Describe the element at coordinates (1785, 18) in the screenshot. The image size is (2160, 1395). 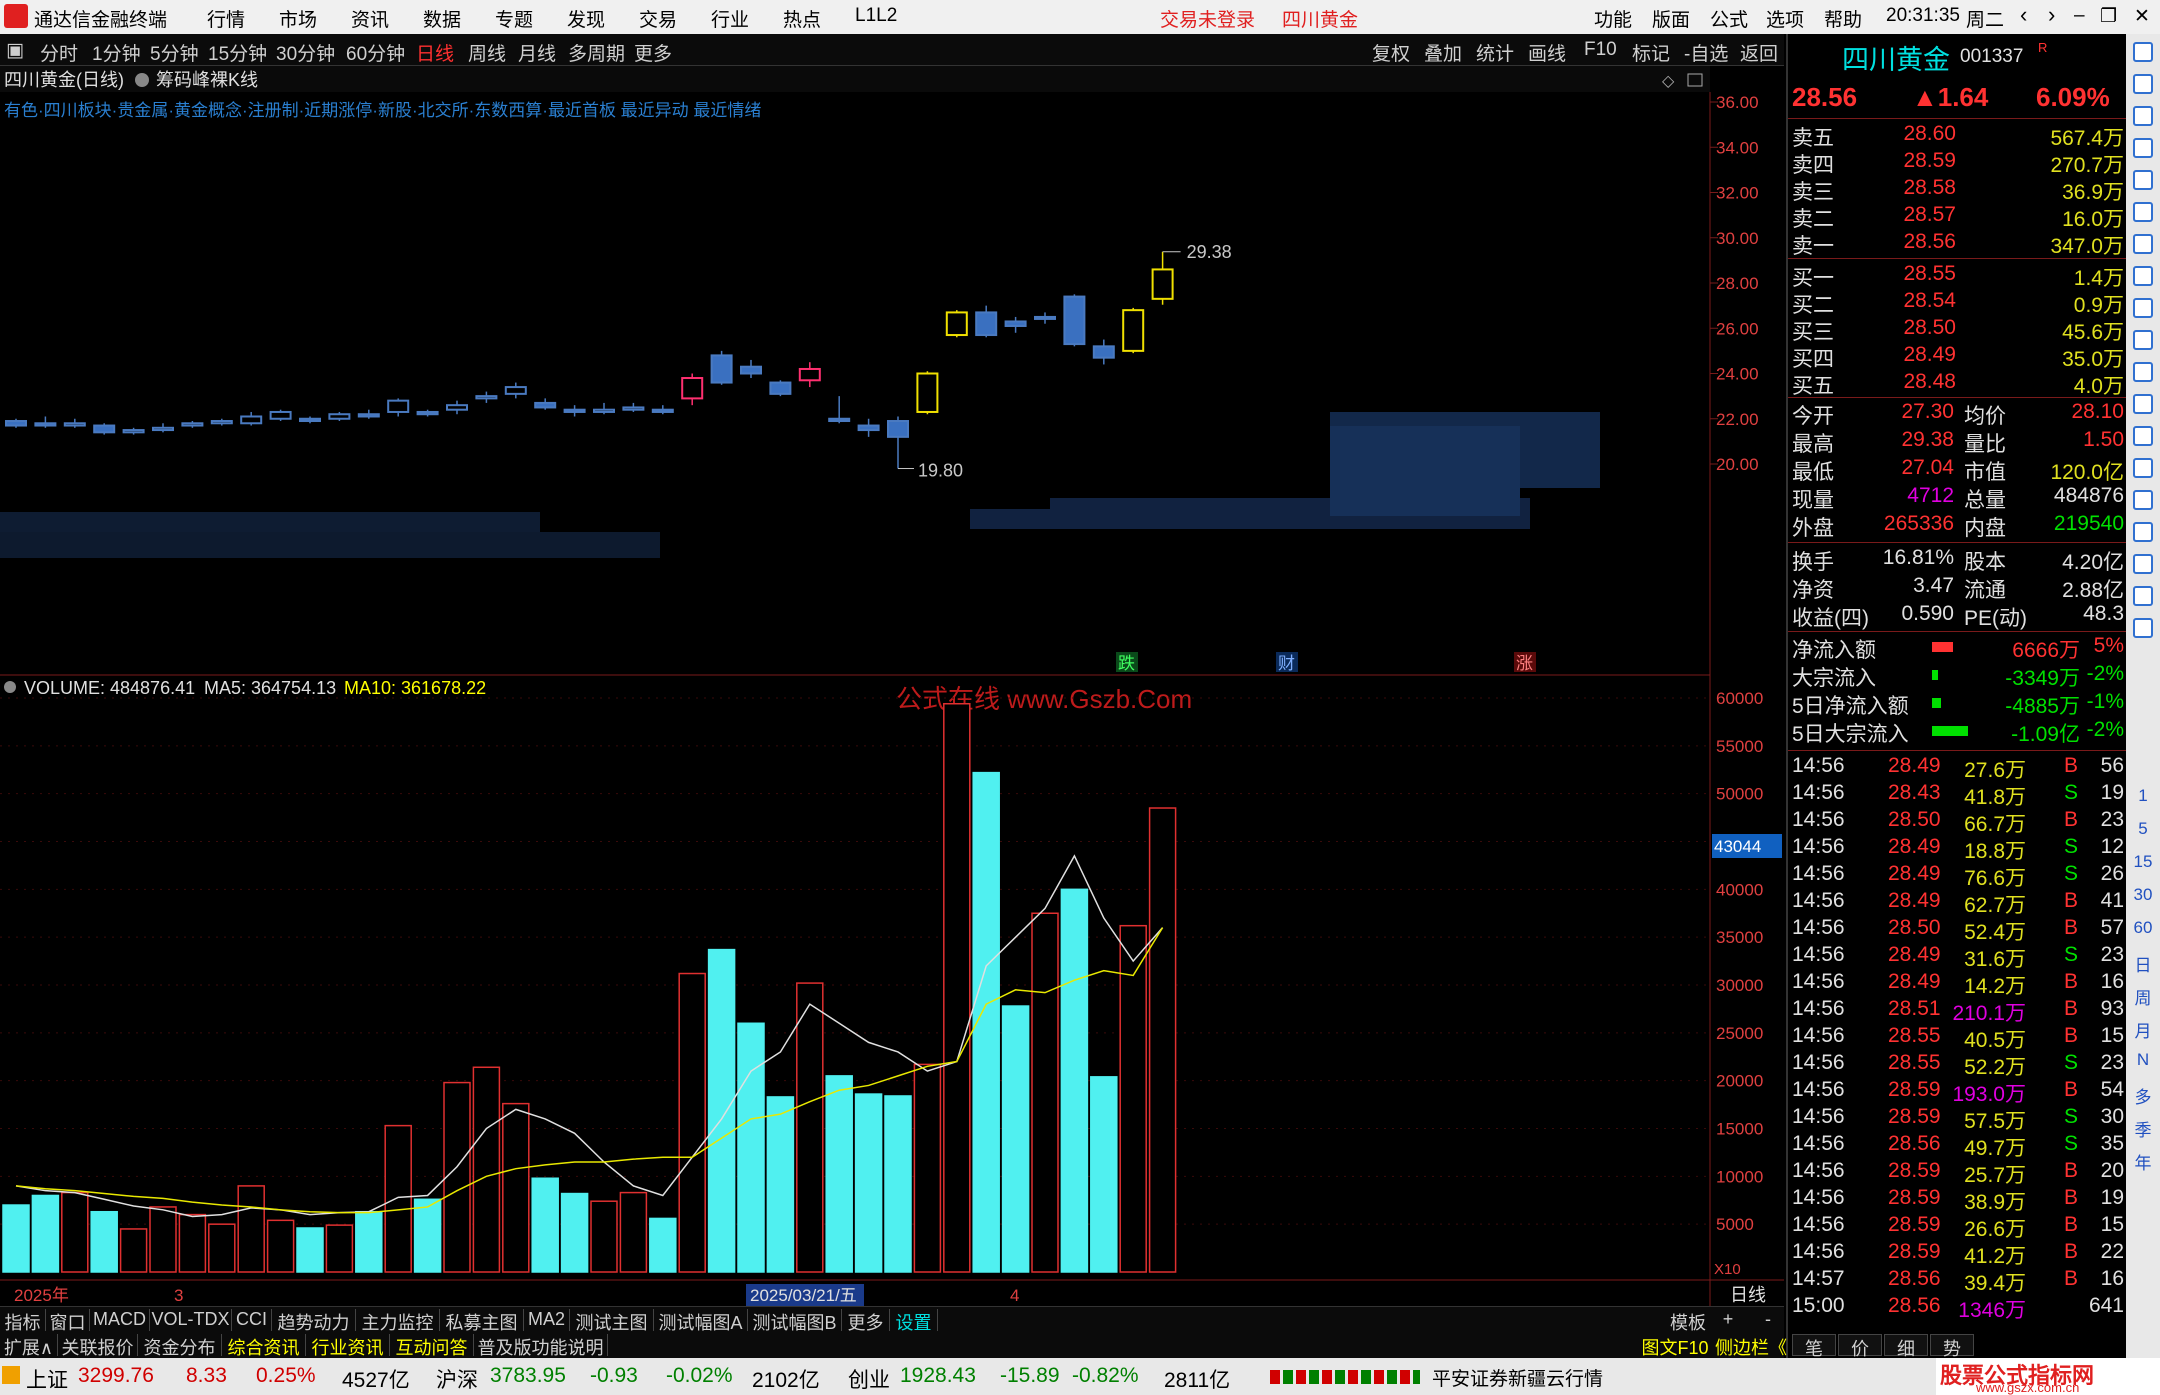
I see `menu-item-options: 选项` at that location.